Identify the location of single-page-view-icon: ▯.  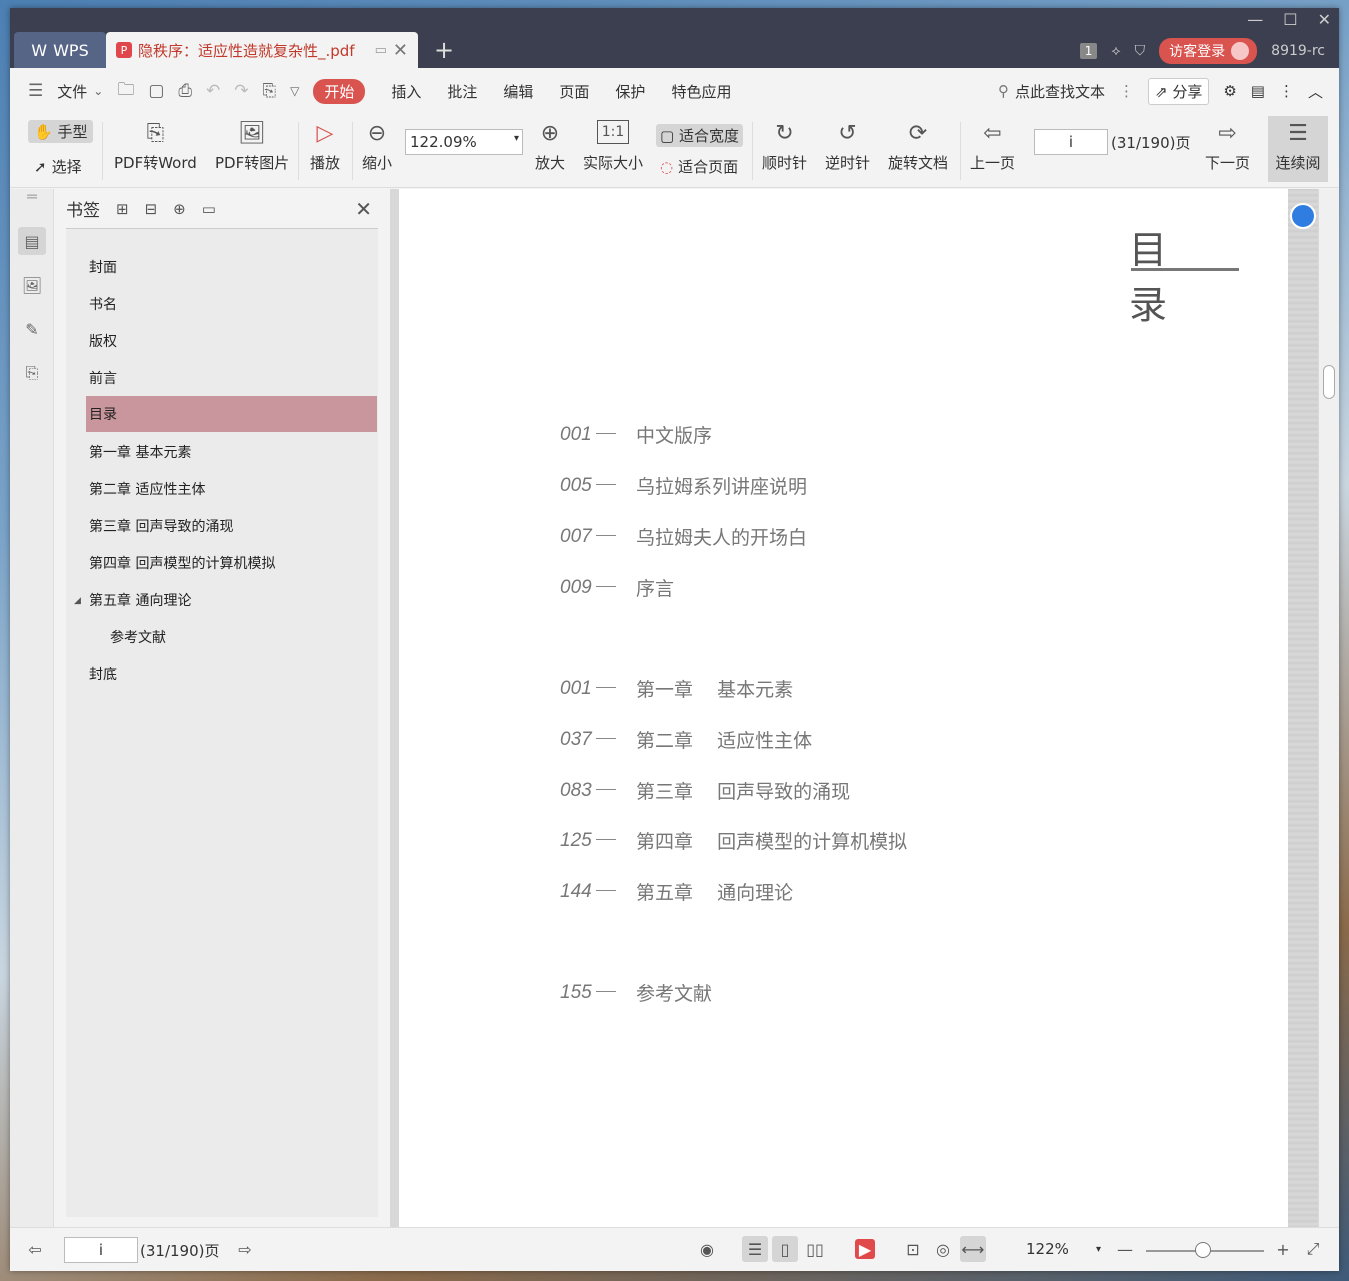
(785, 1249).